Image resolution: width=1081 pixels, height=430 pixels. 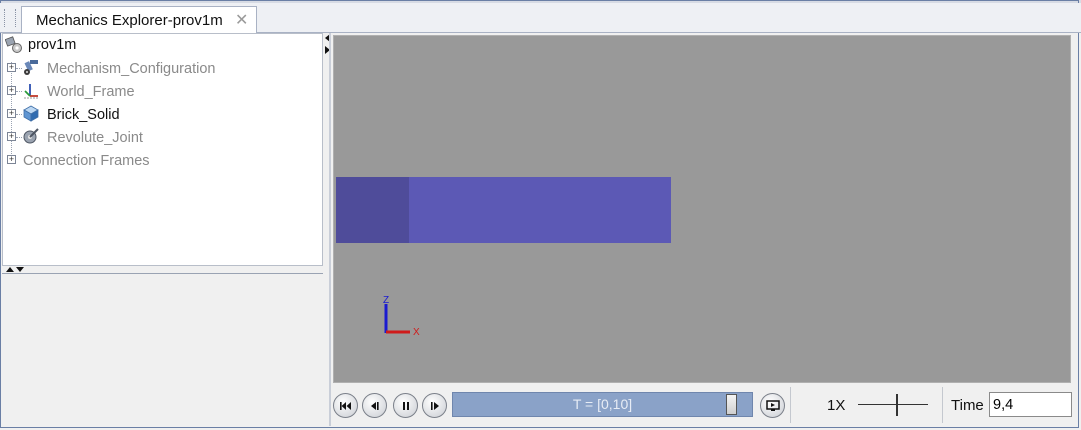 What do you see at coordinates (86, 161) in the screenshot?
I see `tree-item-label: Connection Frames` at bounding box center [86, 161].